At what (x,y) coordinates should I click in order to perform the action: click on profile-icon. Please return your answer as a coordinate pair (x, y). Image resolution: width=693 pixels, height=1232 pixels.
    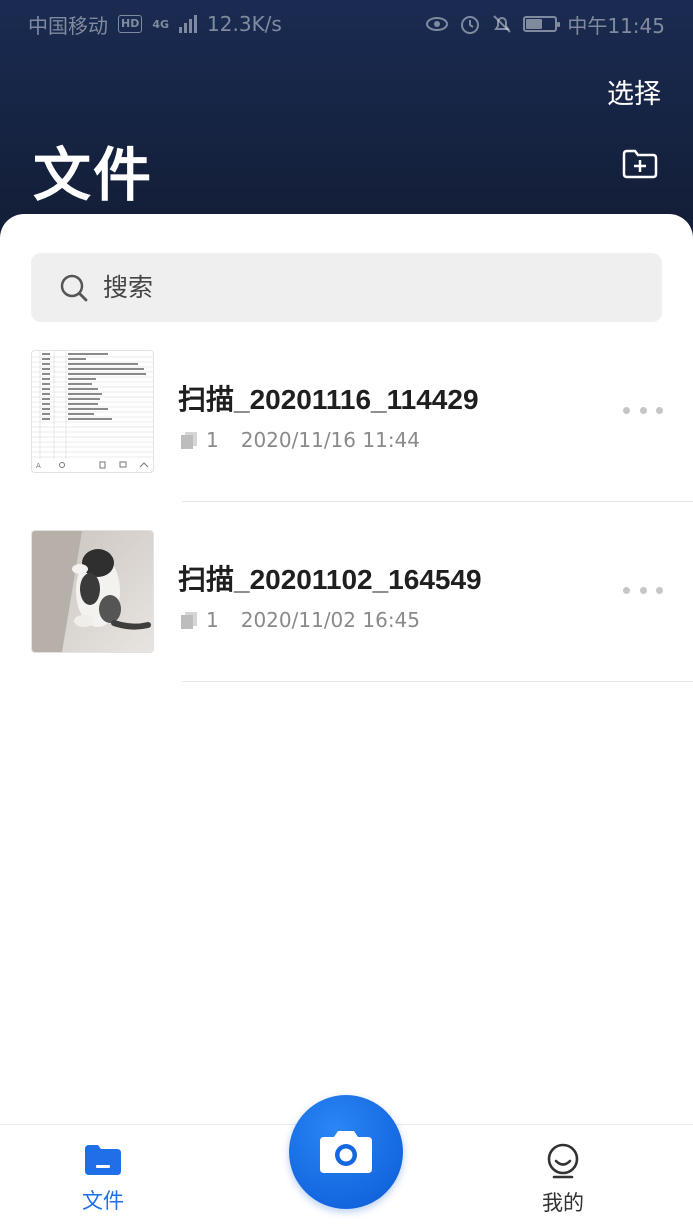
    Looking at the image, I should click on (563, 1161).